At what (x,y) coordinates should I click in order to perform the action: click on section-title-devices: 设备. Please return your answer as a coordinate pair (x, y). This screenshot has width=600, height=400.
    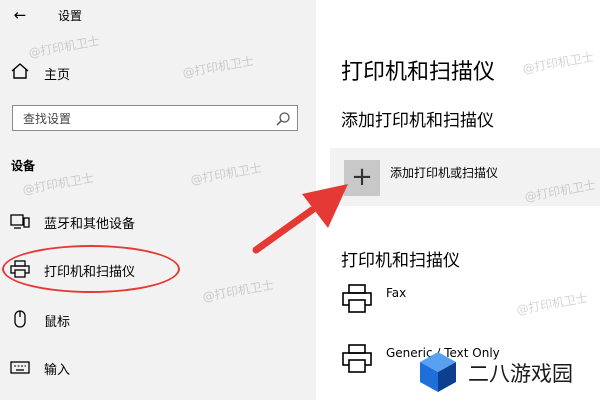
    Looking at the image, I should click on (23, 166).